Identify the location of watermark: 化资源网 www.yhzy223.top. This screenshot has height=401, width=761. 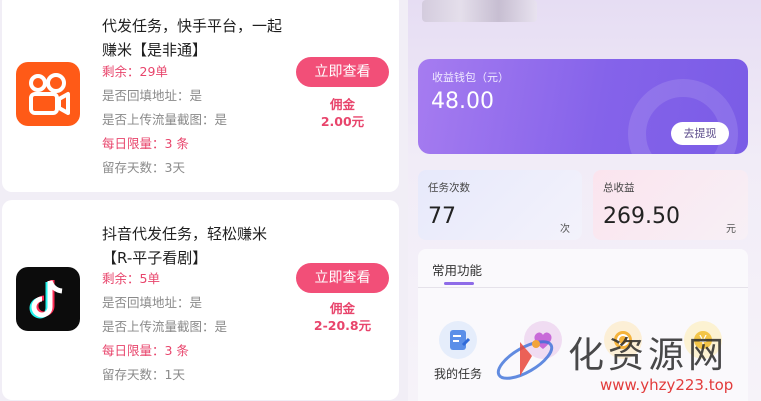
(625, 361).